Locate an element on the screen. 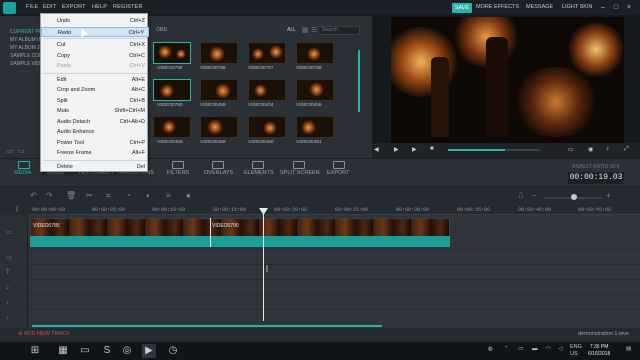 The width and height of the screenshot is (640, 360). filmora-taskbar-icon: ▶ is located at coordinates (149, 351).